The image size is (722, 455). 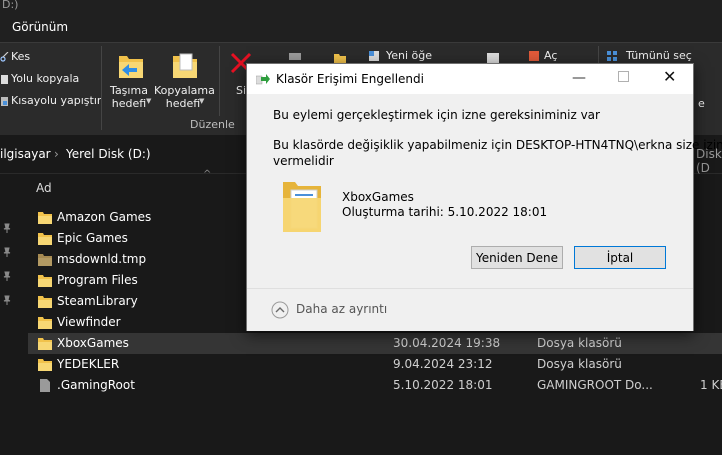 What do you see at coordinates (517, 257) in the screenshot?
I see `retry-button: Yeniden Dene` at bounding box center [517, 257].